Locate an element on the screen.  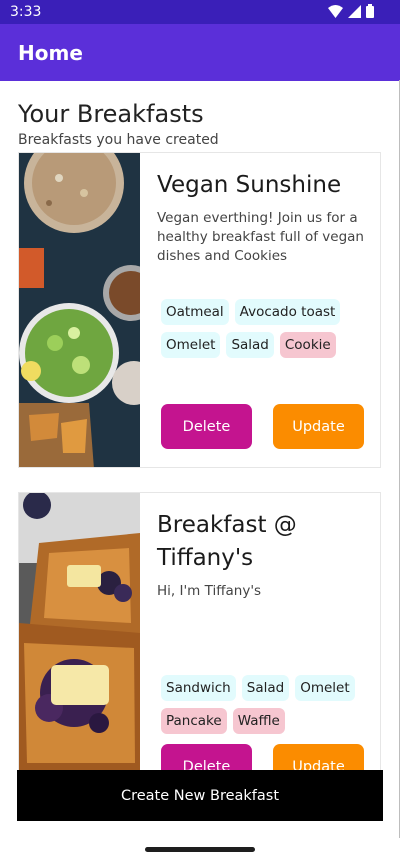
app-bar: Home is located at coordinates (200, 52).